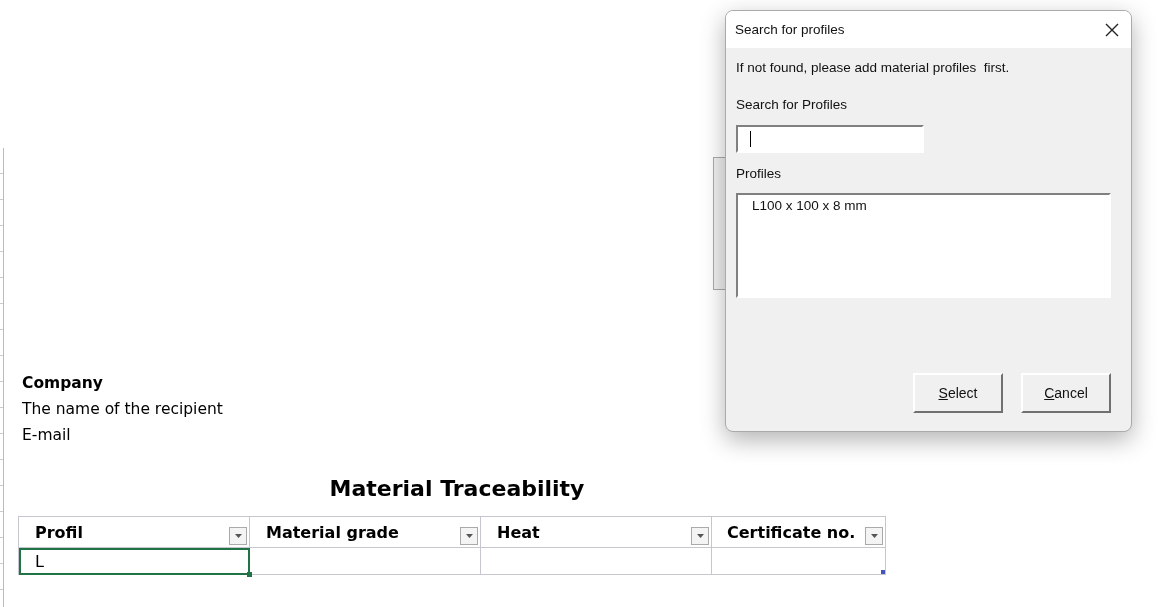 The height and width of the screenshot is (607, 1167). What do you see at coordinates (365, 532) in the screenshot?
I see `column-header: Material grade` at bounding box center [365, 532].